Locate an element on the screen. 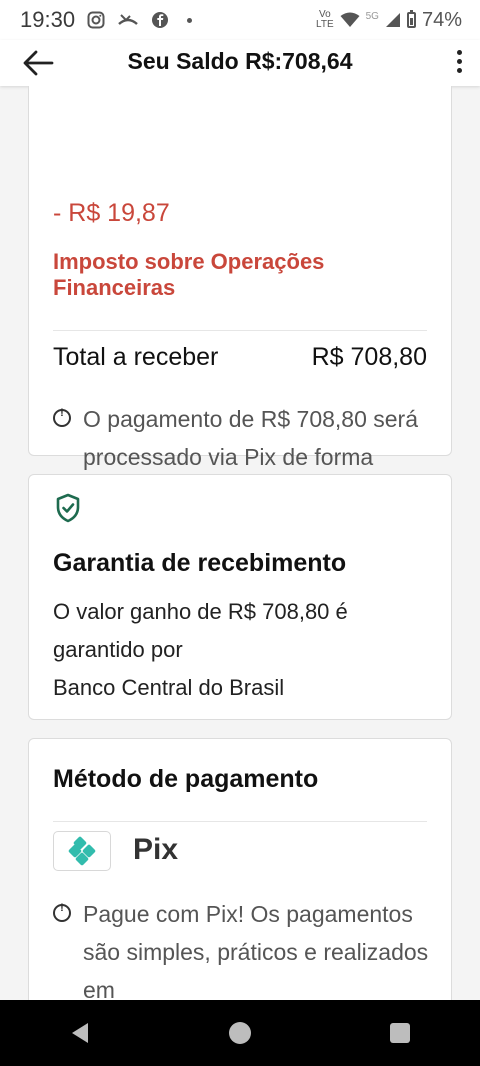  payment-method-title: Método de pagamento is located at coordinates (186, 779).